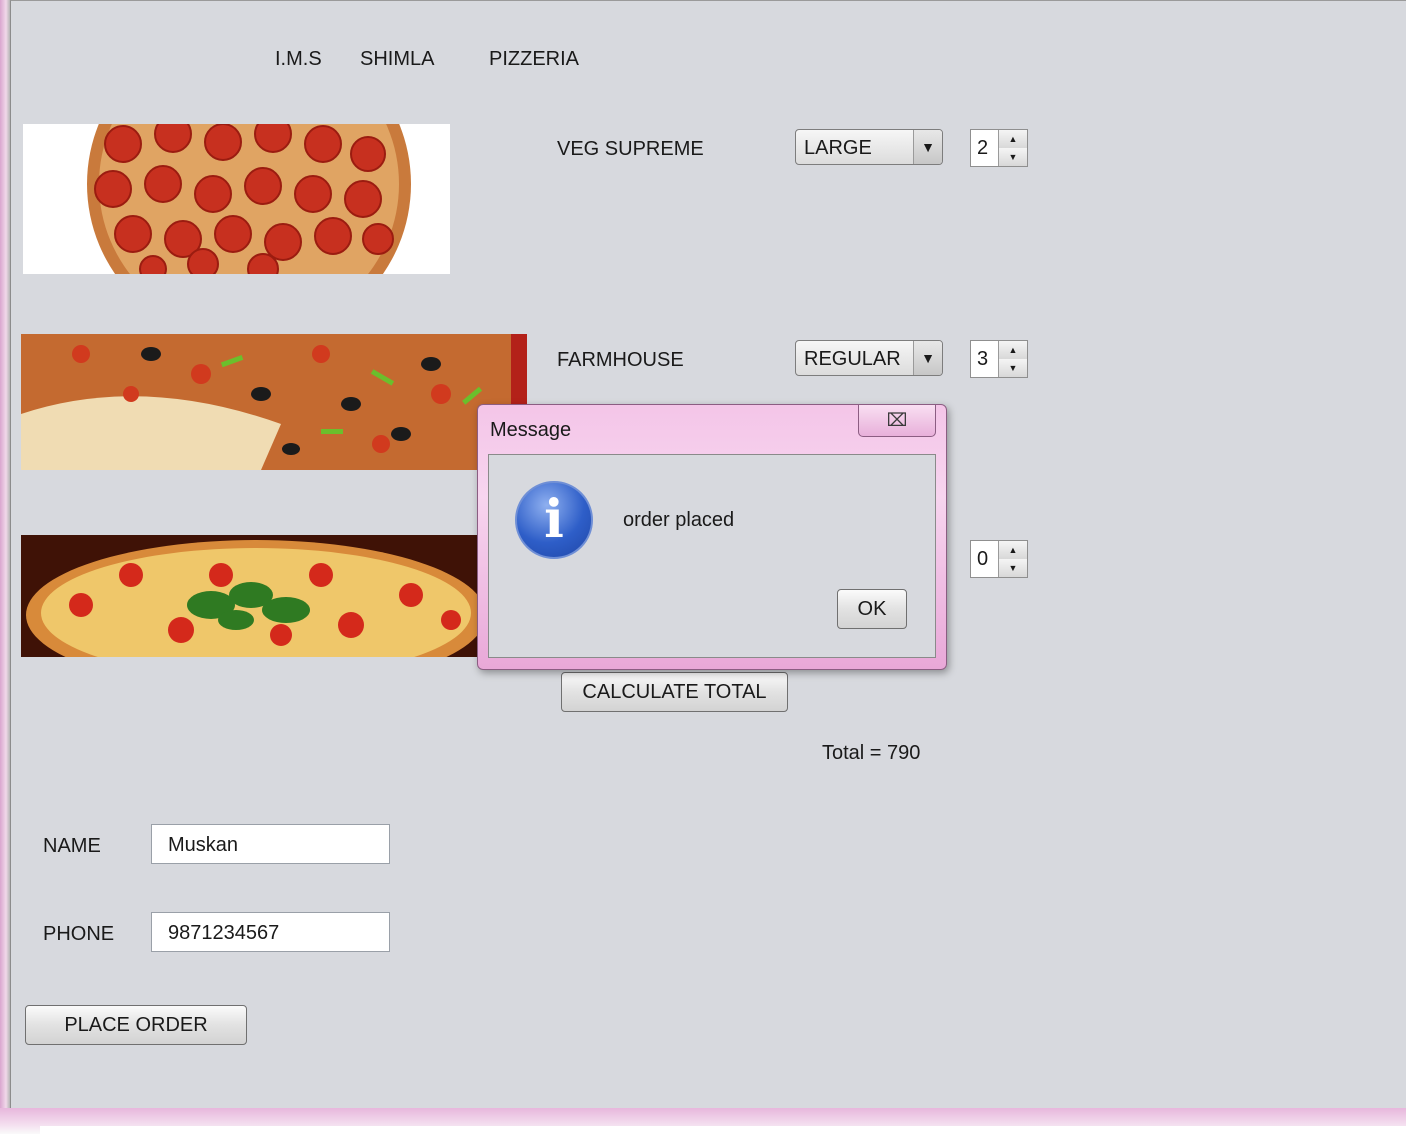 The height and width of the screenshot is (1134, 1406). I want to click on quantity-value: 0, so click(983, 559).